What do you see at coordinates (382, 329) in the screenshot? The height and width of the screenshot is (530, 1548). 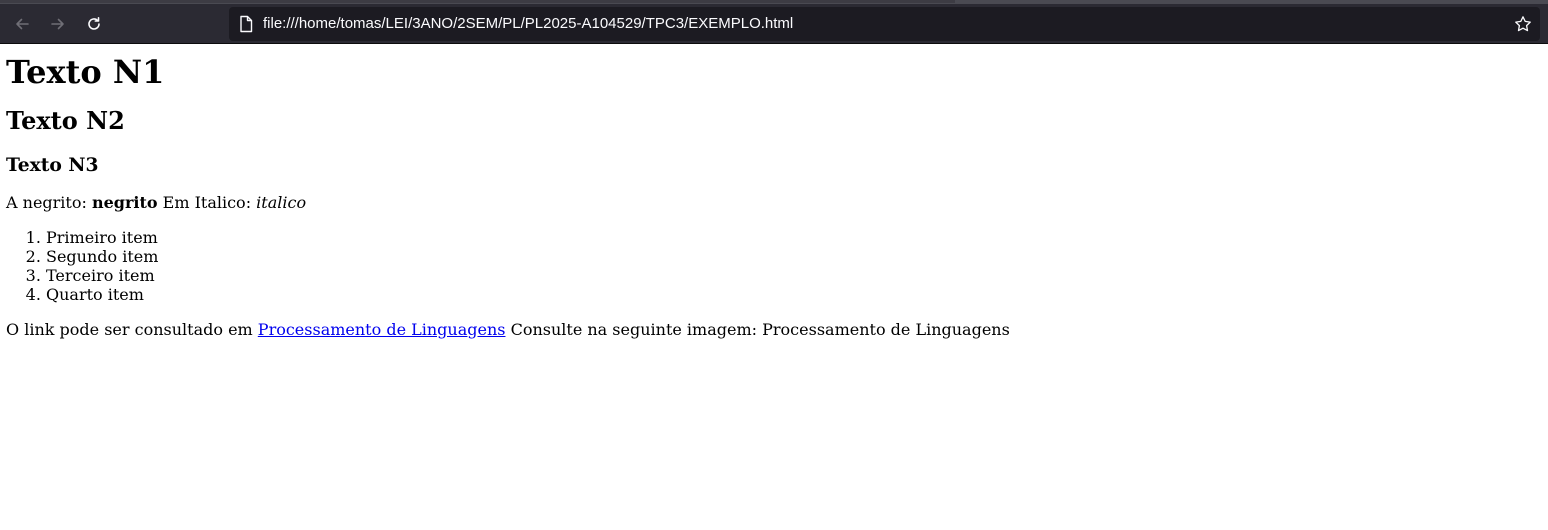 I see `processamento-link: Processamento de Linguagens` at bounding box center [382, 329].